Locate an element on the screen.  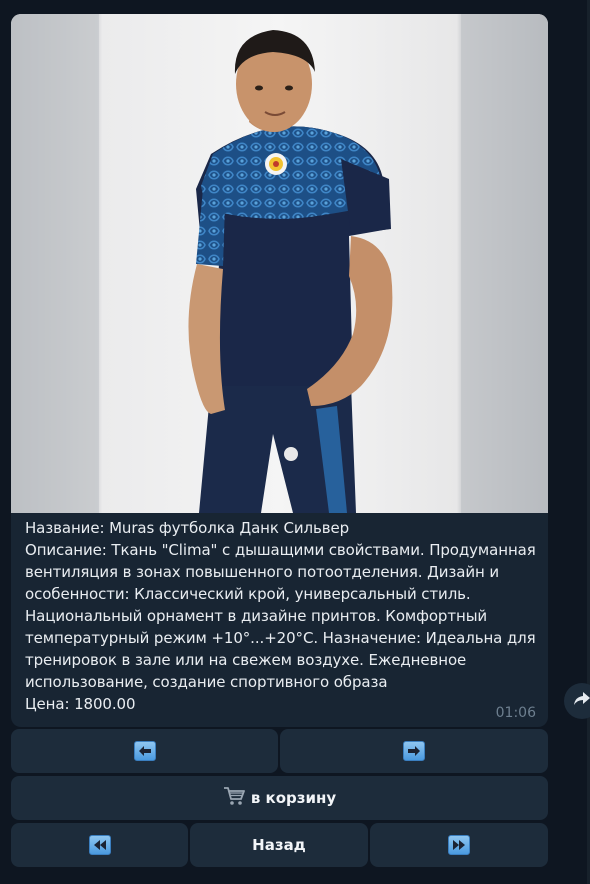
first-product-button is located at coordinates (99, 845).